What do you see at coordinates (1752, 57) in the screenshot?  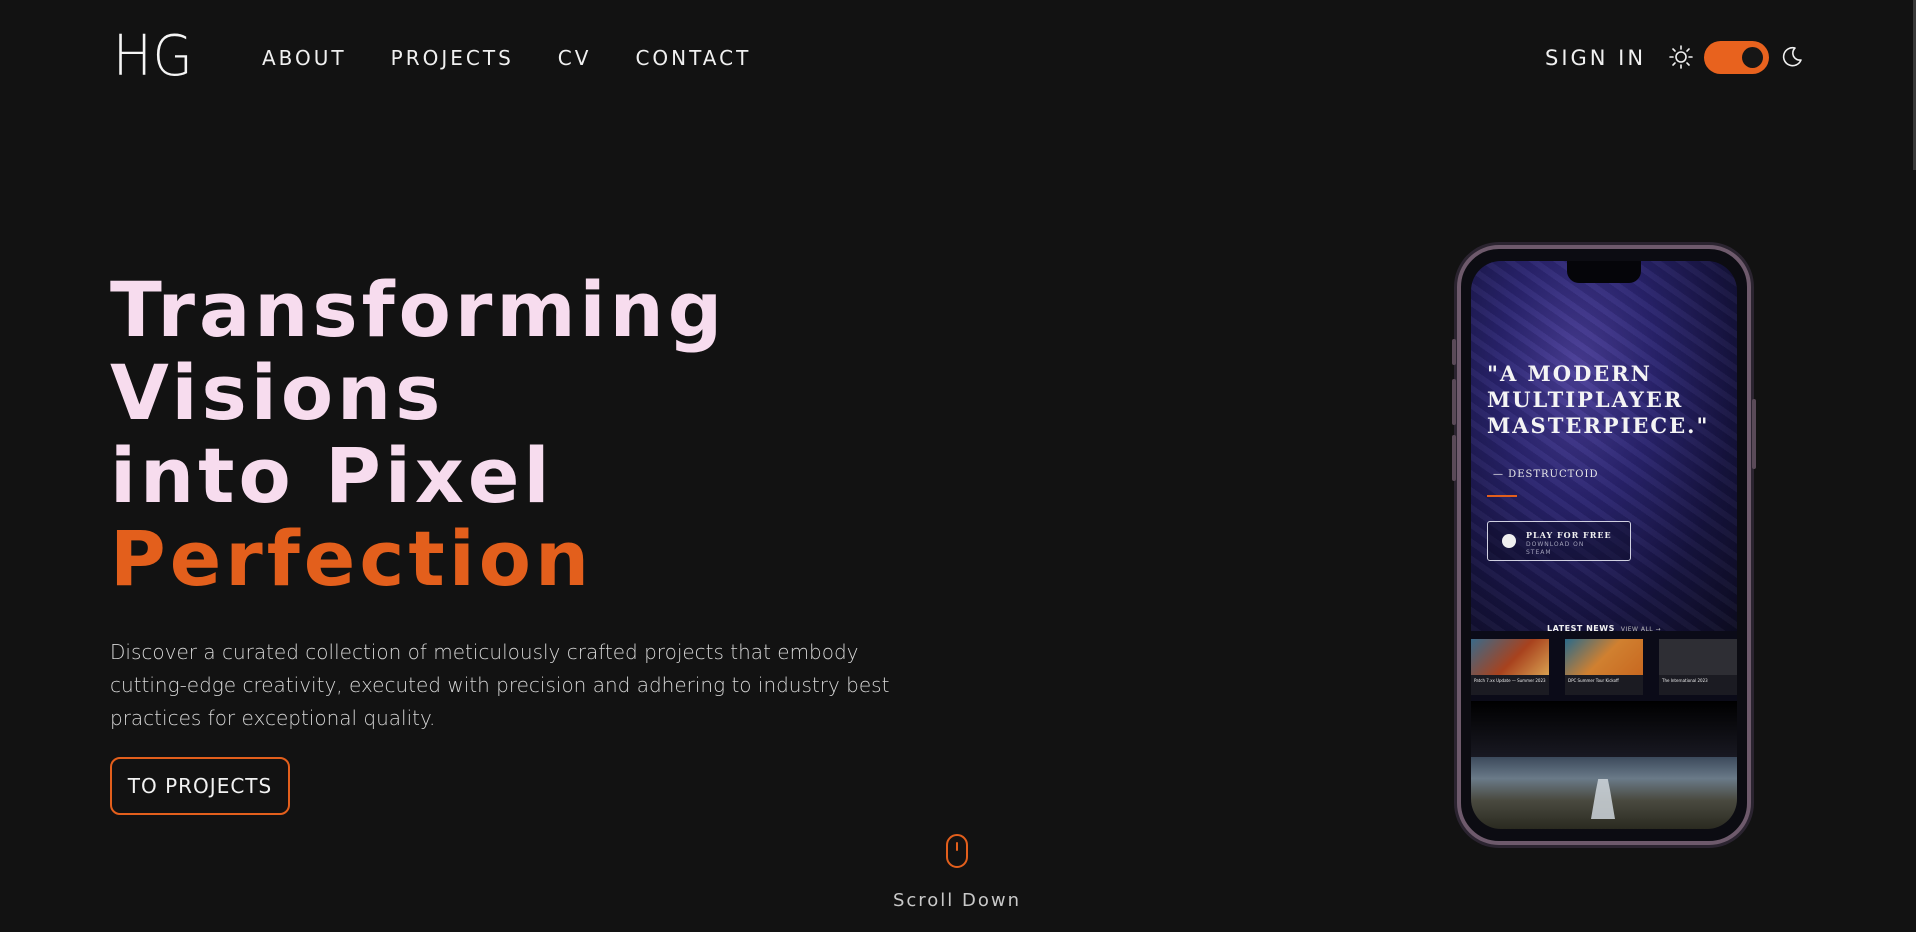 I see `toggle-knob` at bounding box center [1752, 57].